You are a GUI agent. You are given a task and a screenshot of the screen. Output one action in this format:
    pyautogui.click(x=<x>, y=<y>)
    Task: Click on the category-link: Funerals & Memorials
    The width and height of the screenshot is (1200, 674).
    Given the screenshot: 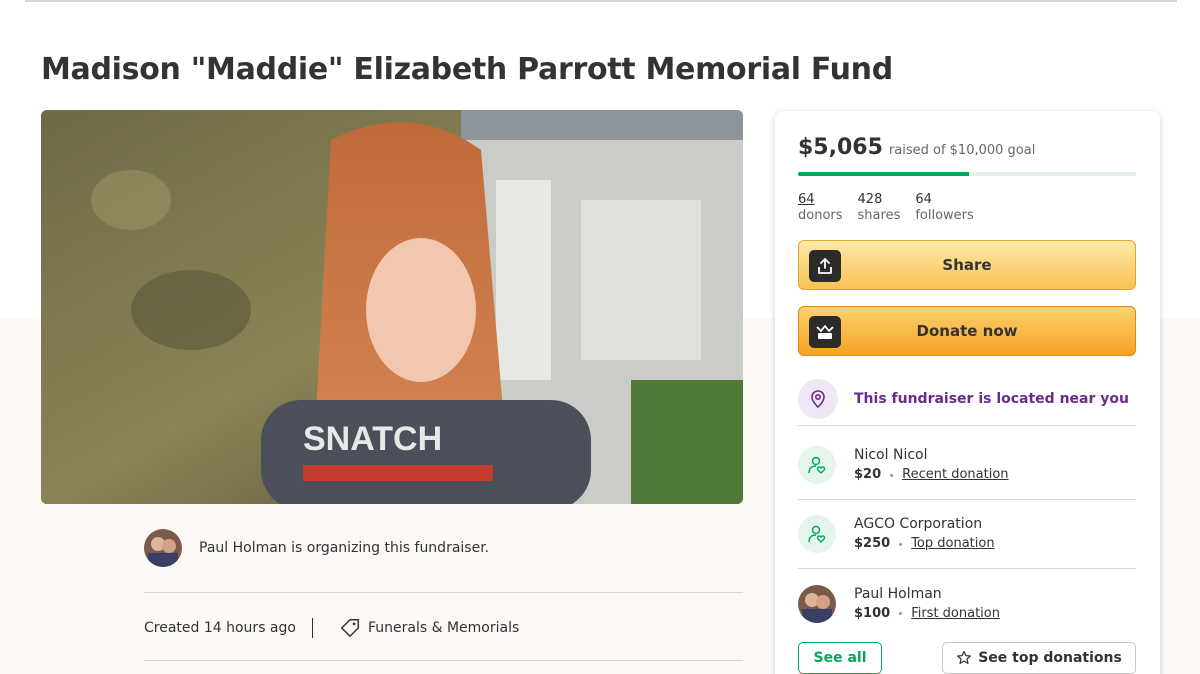 What is the action you would take?
    pyautogui.click(x=443, y=628)
    